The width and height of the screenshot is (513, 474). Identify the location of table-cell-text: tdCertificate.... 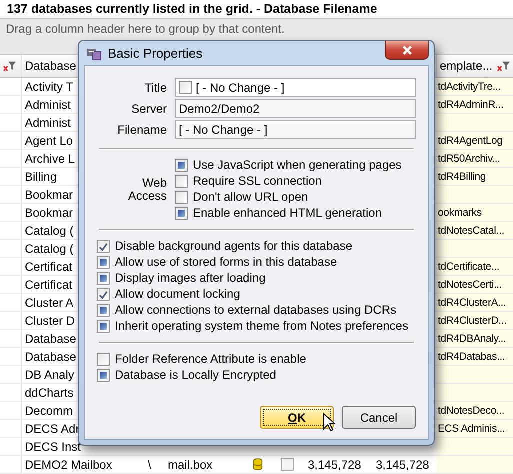
(468, 267).